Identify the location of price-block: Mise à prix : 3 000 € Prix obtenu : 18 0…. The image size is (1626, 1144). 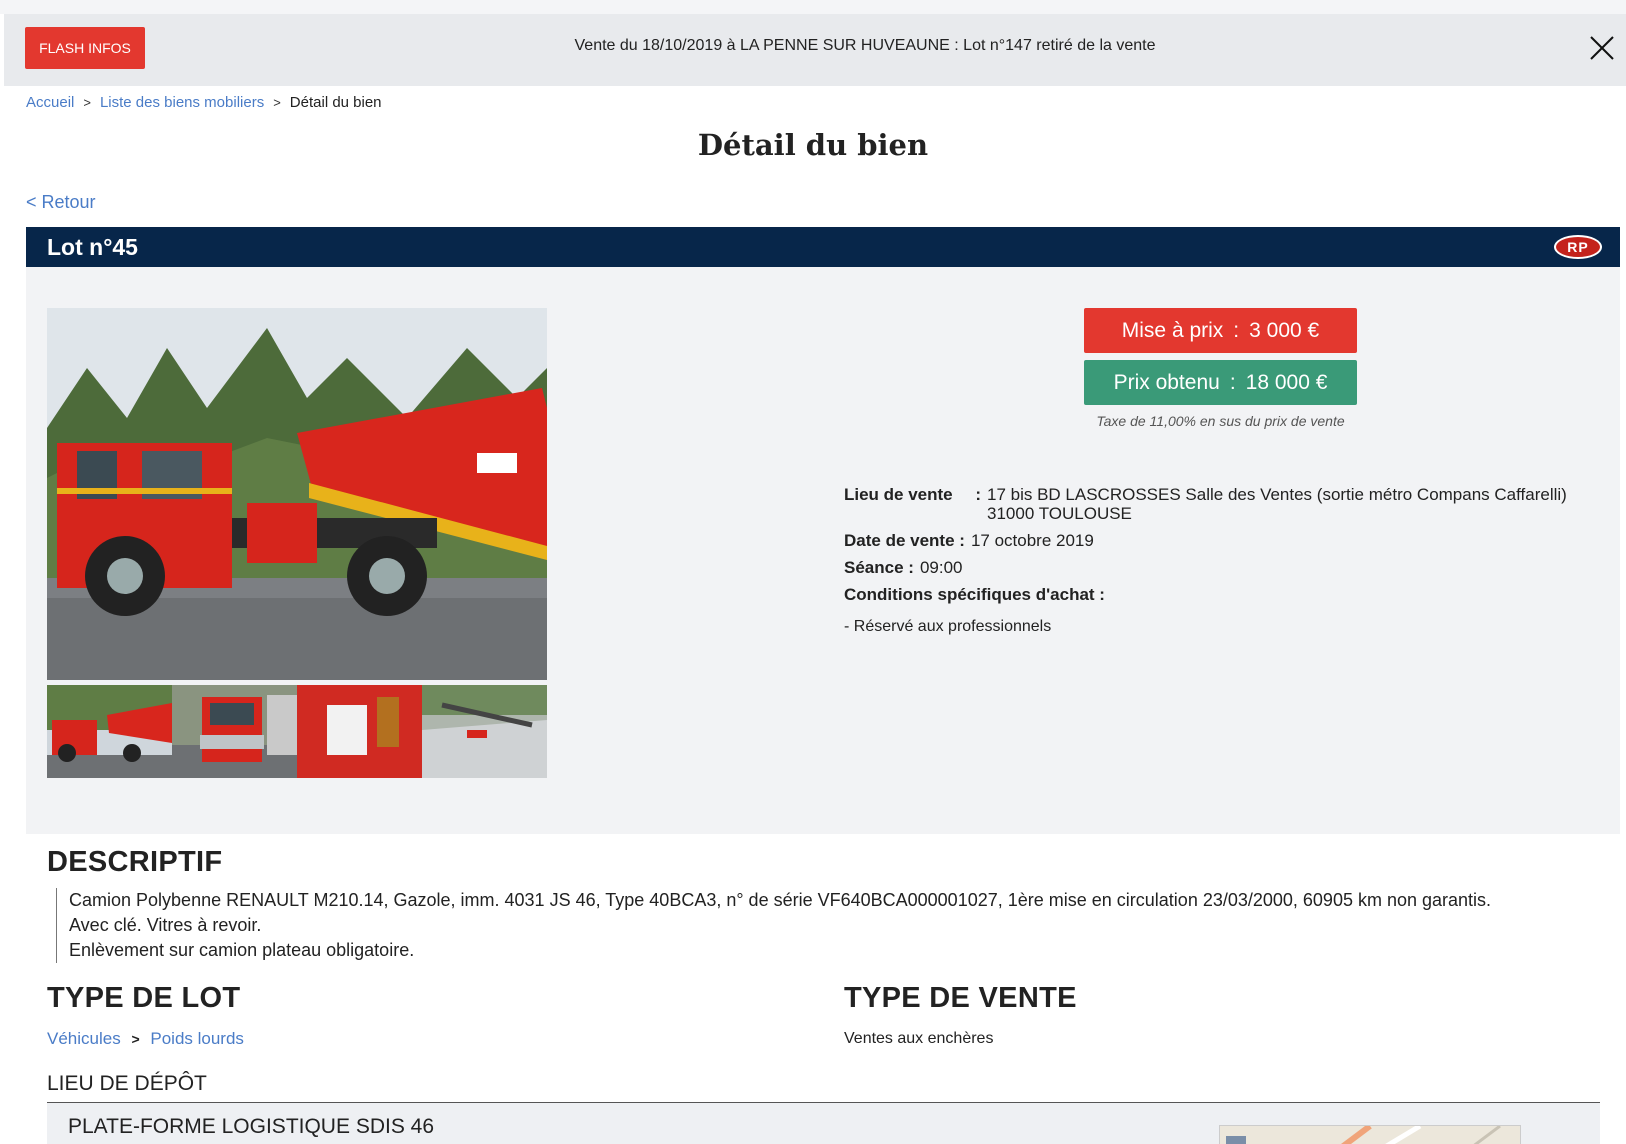
(1220, 368).